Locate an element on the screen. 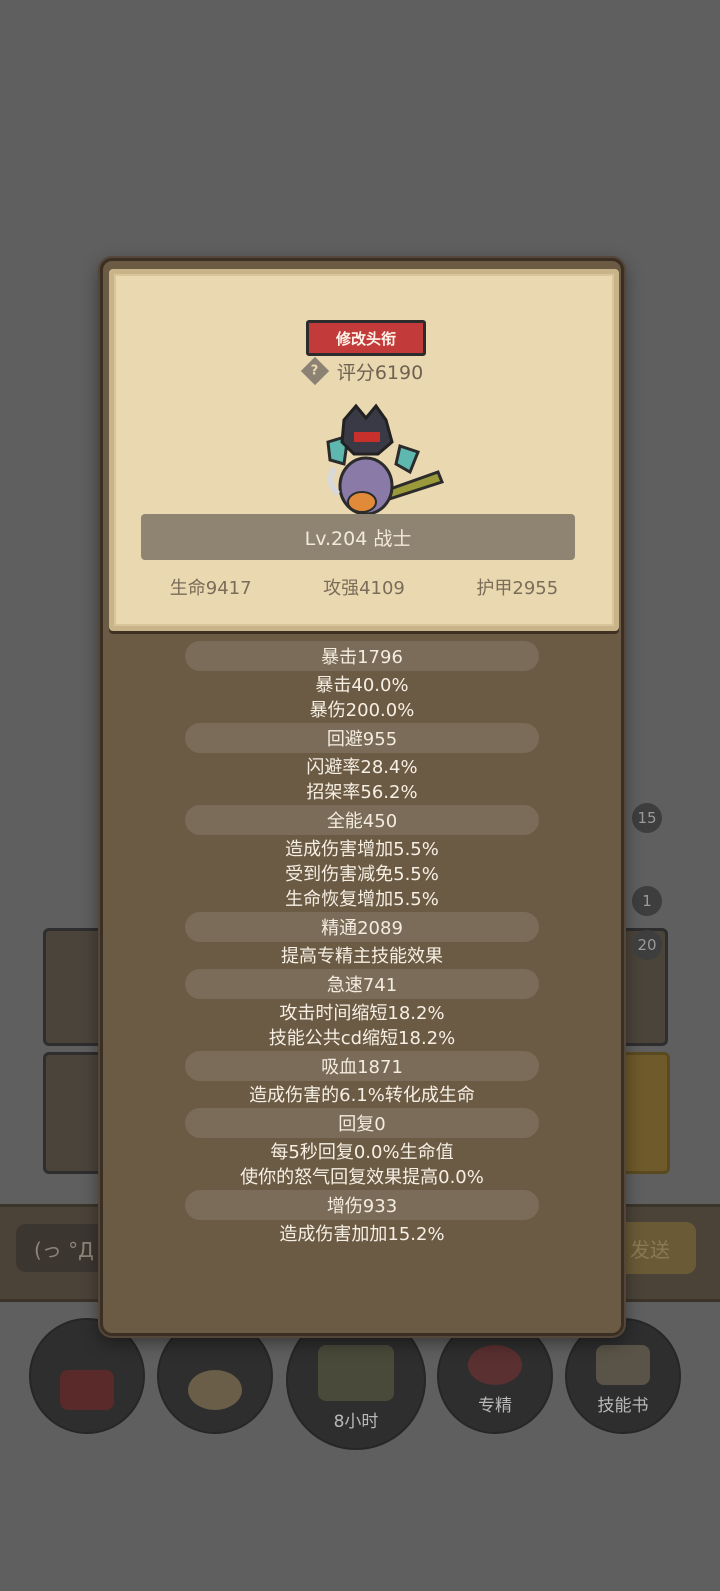 Image resolution: width=720 pixels, height=1591 pixels. stat-armor: 护甲2955 is located at coordinates (517, 588).